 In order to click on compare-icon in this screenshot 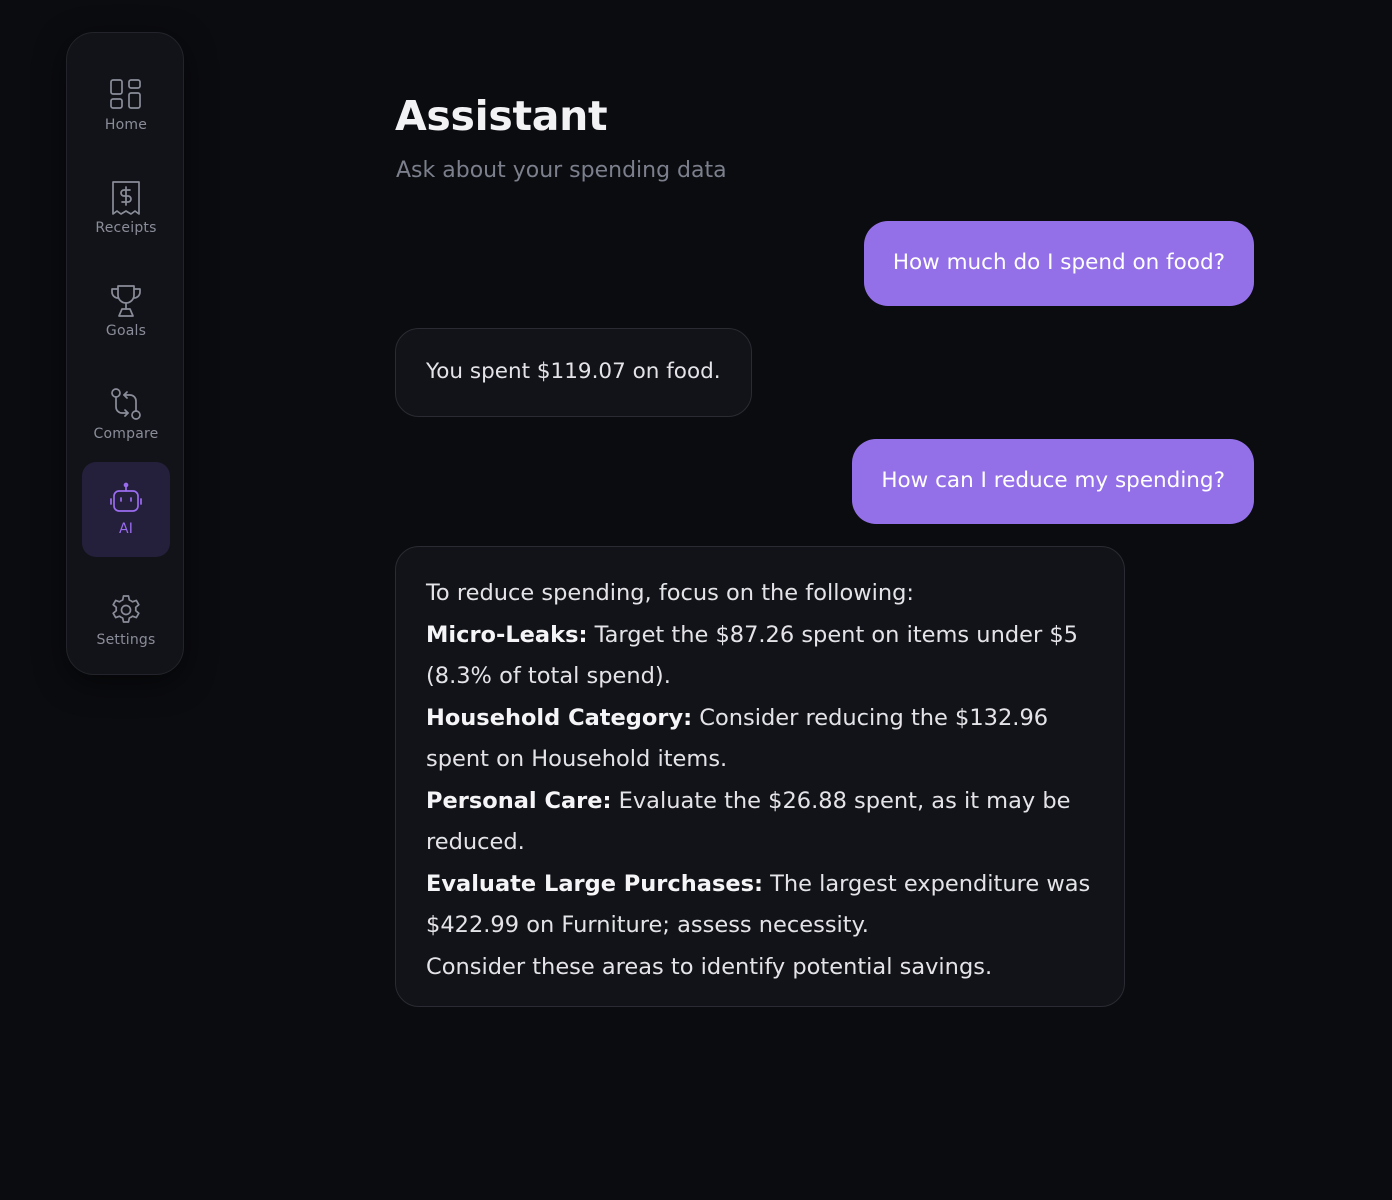, I will do `click(126, 404)`.